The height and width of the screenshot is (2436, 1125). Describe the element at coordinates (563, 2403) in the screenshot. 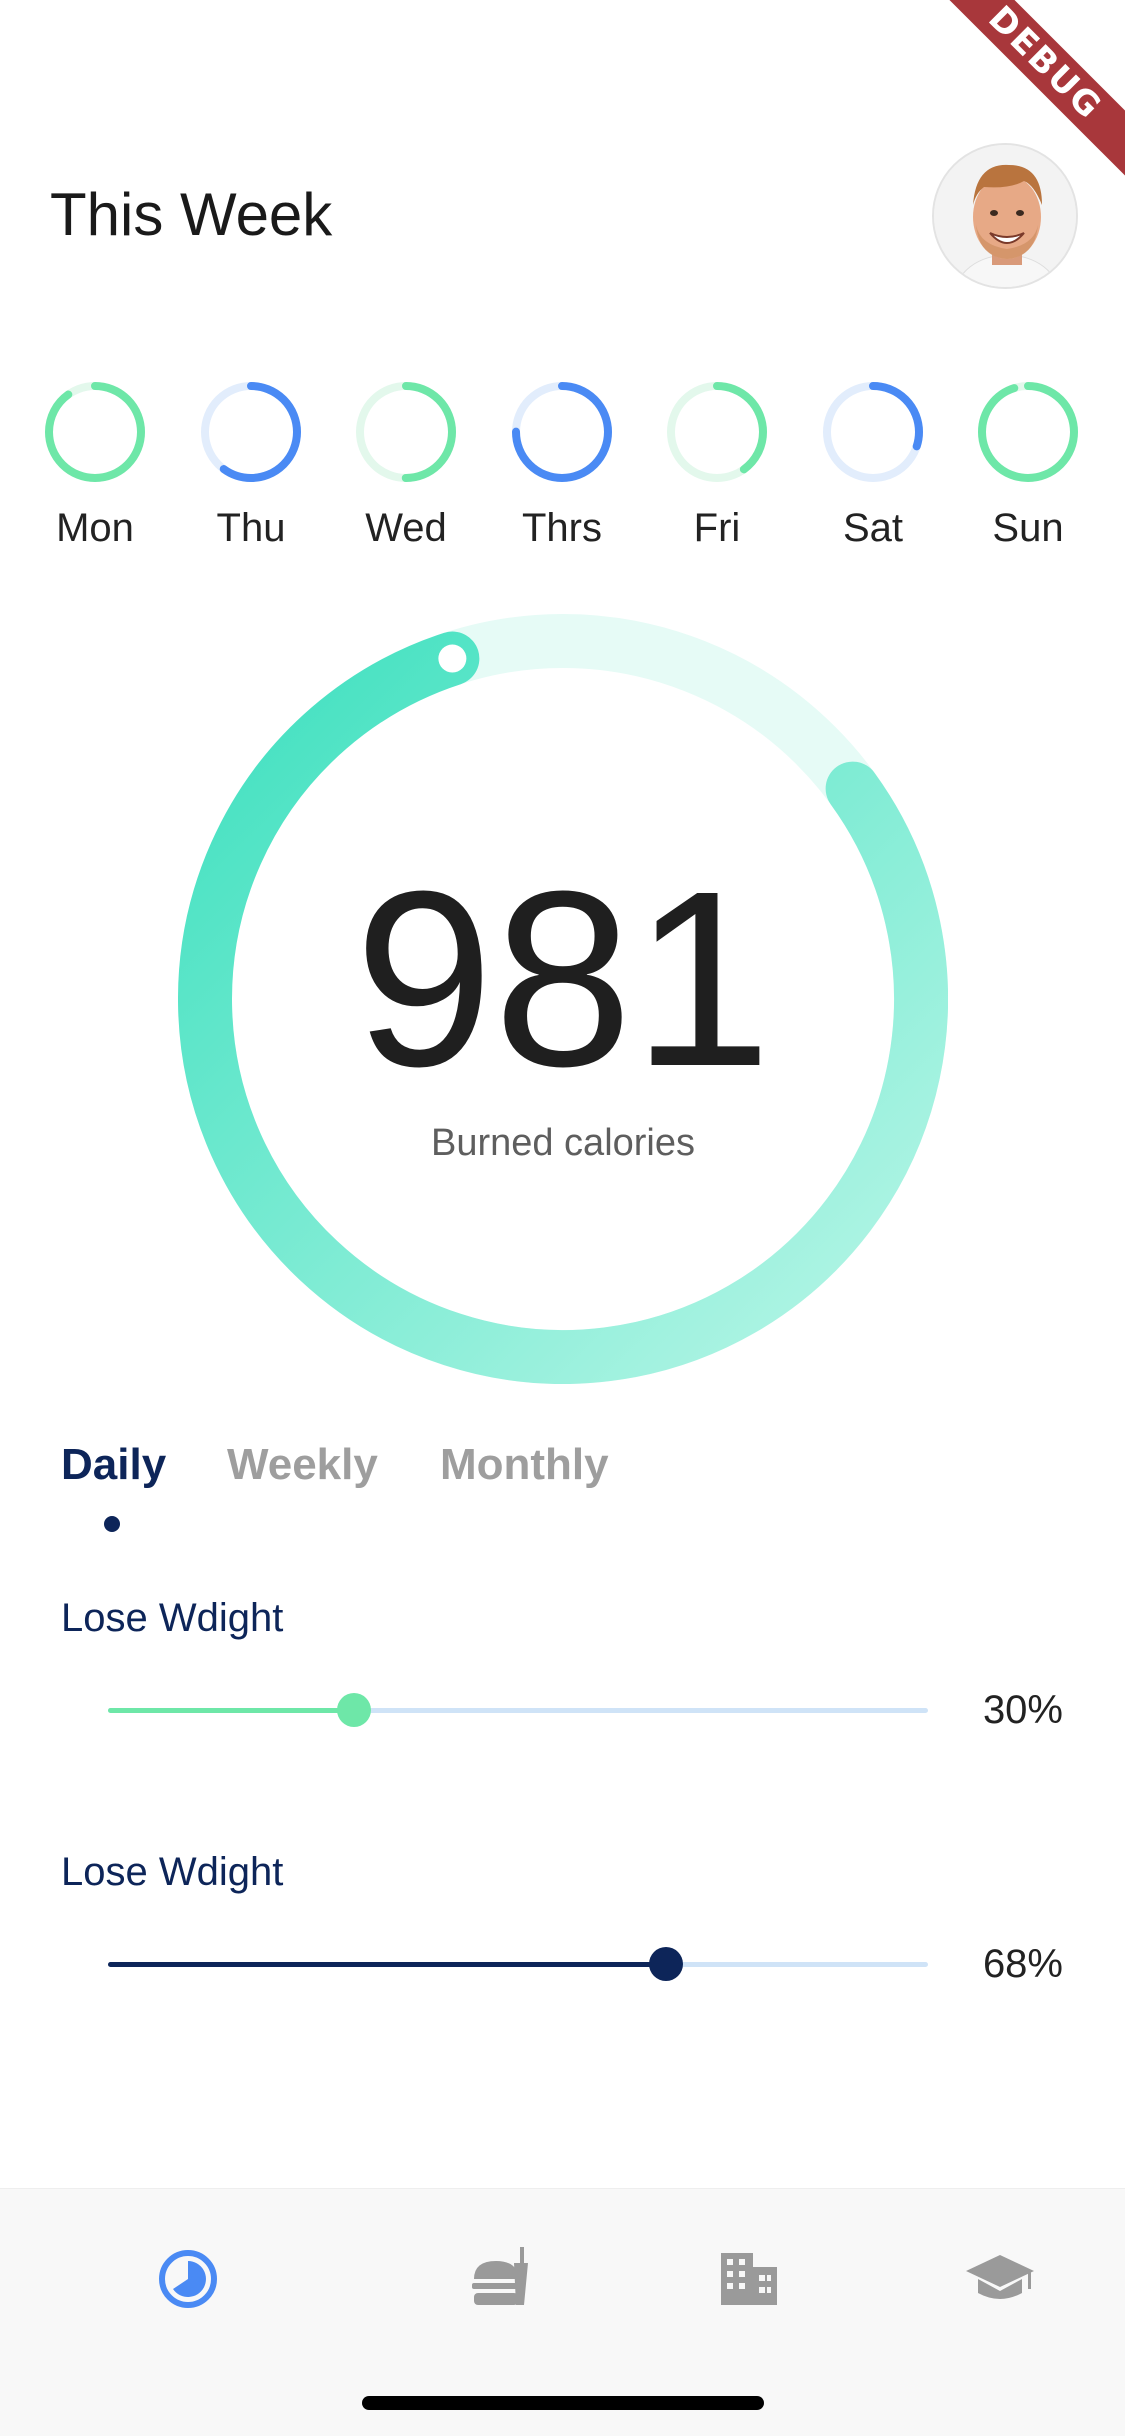

I see `home-indicator` at that location.